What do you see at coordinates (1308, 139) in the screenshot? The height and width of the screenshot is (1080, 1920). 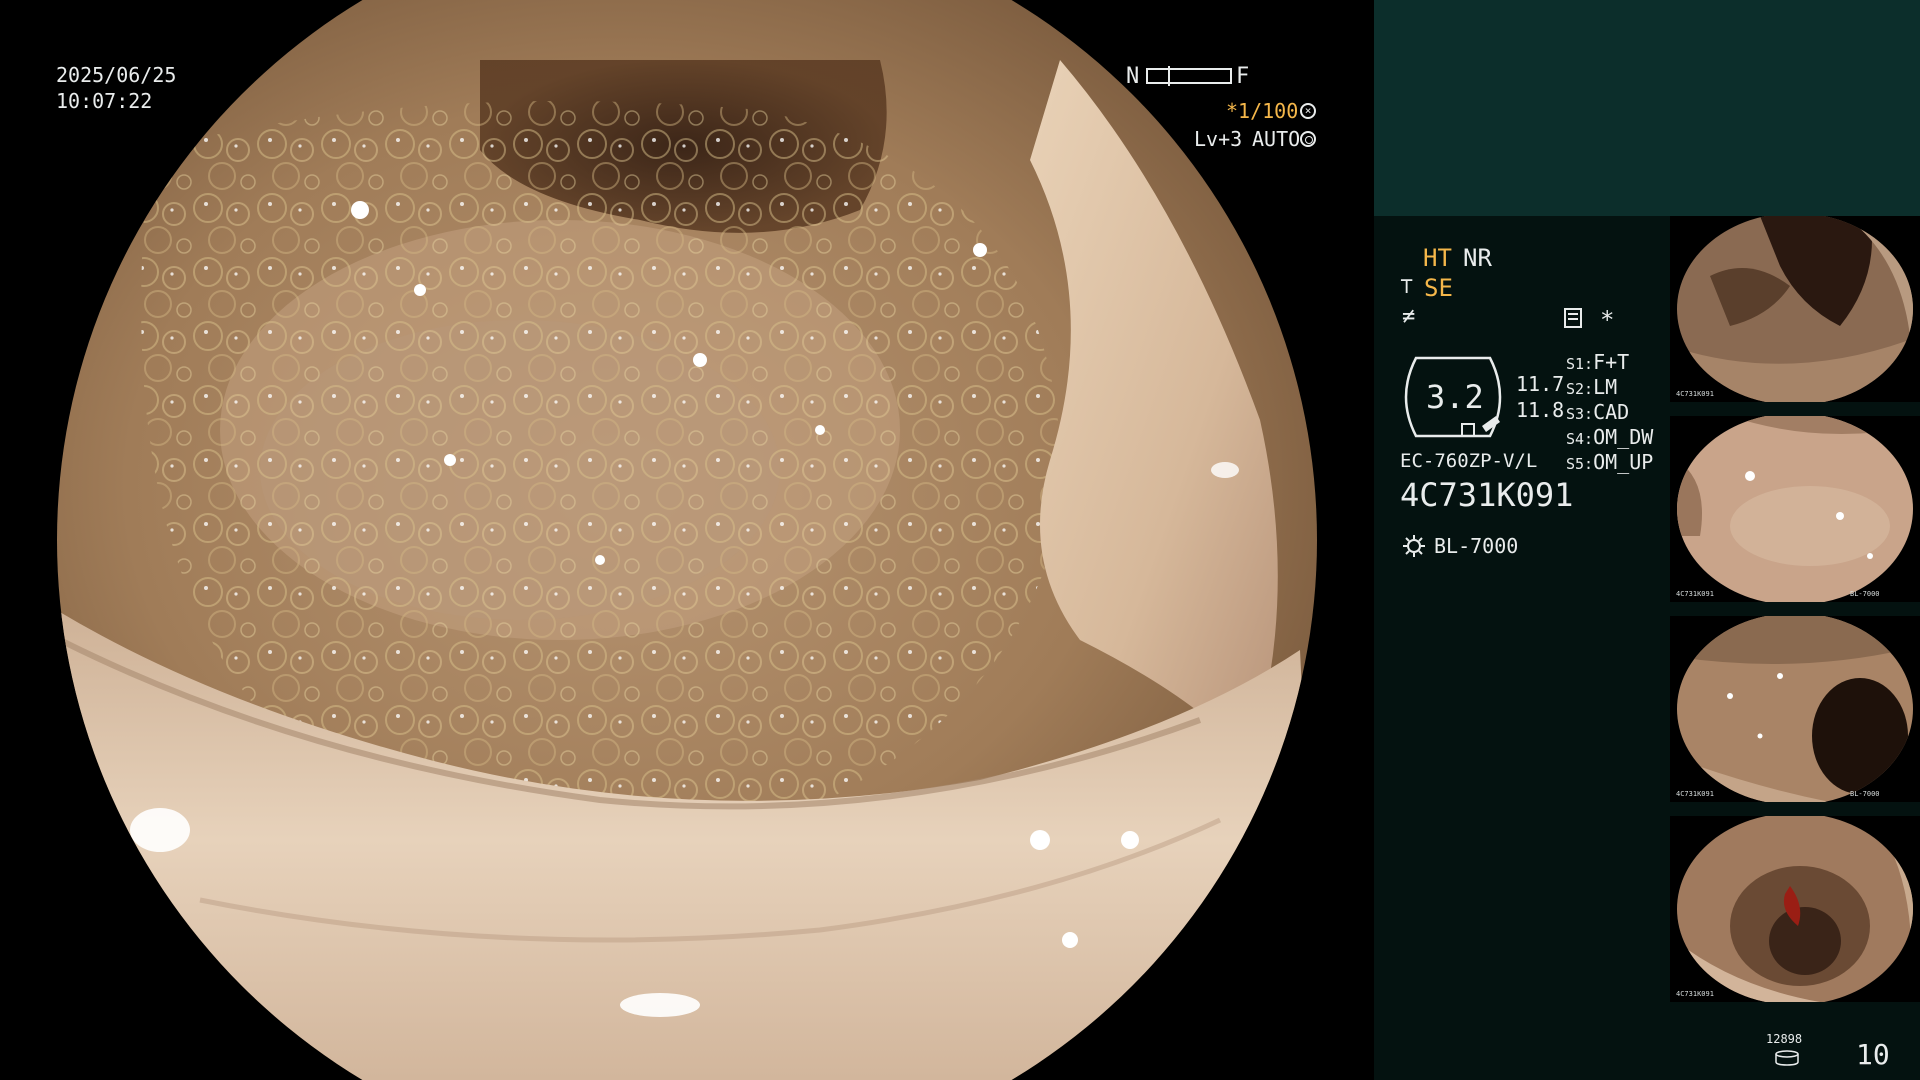 I see `iris-icon` at bounding box center [1308, 139].